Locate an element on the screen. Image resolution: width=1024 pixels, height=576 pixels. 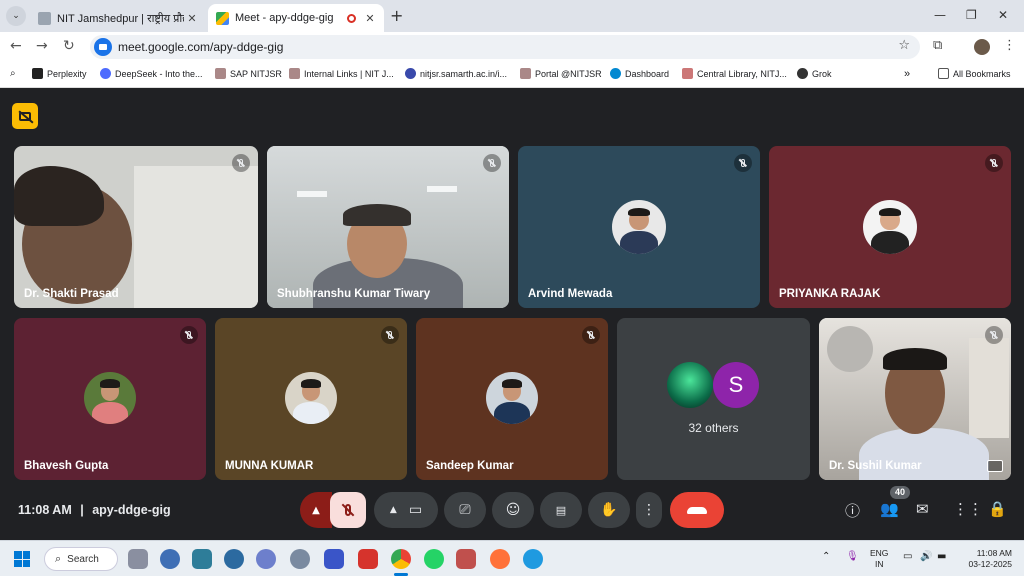
pip-expand-icon is located at coordinates (995, 466).